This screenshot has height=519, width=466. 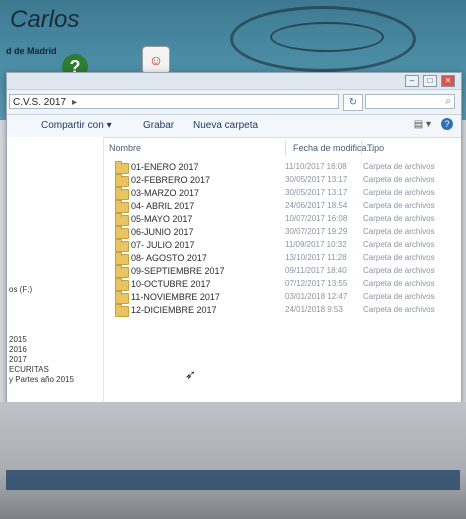 What do you see at coordinates (40, 102) in the screenshot?
I see `address-path: C.V.S. 2017` at bounding box center [40, 102].